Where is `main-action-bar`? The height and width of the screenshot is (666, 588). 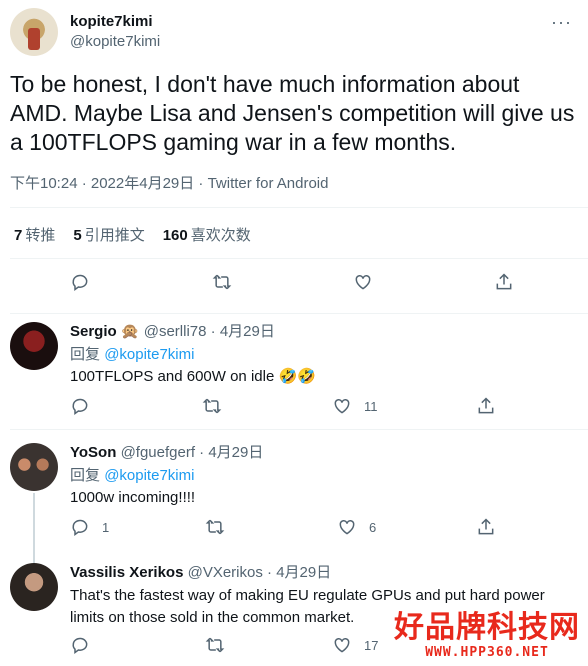 main-action-bar is located at coordinates (294, 287).